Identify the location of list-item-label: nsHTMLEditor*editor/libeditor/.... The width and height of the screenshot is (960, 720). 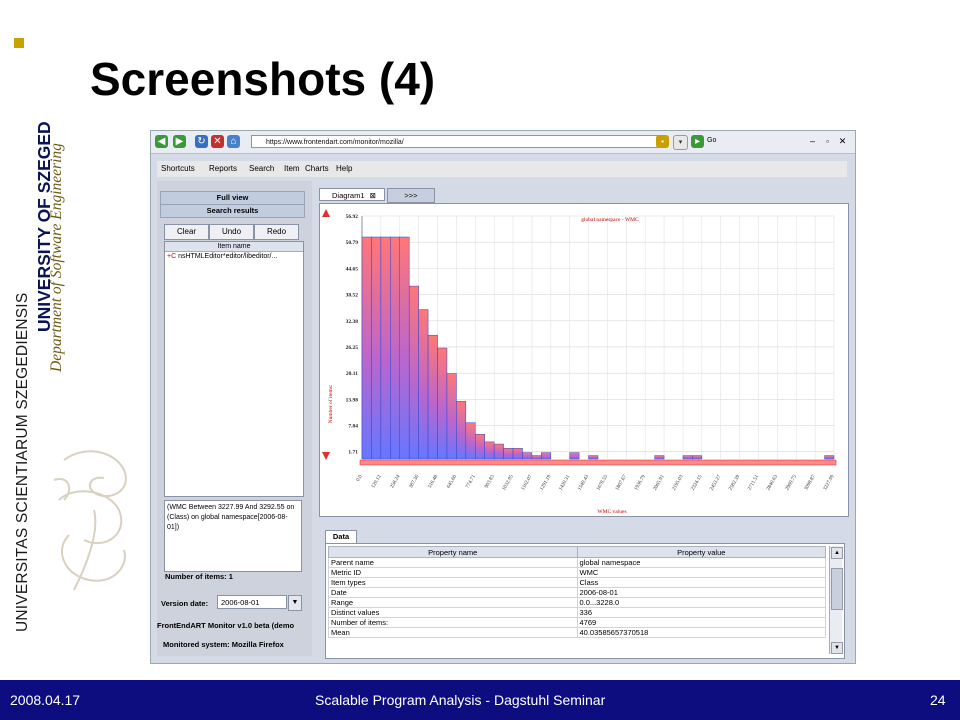
(228, 256).